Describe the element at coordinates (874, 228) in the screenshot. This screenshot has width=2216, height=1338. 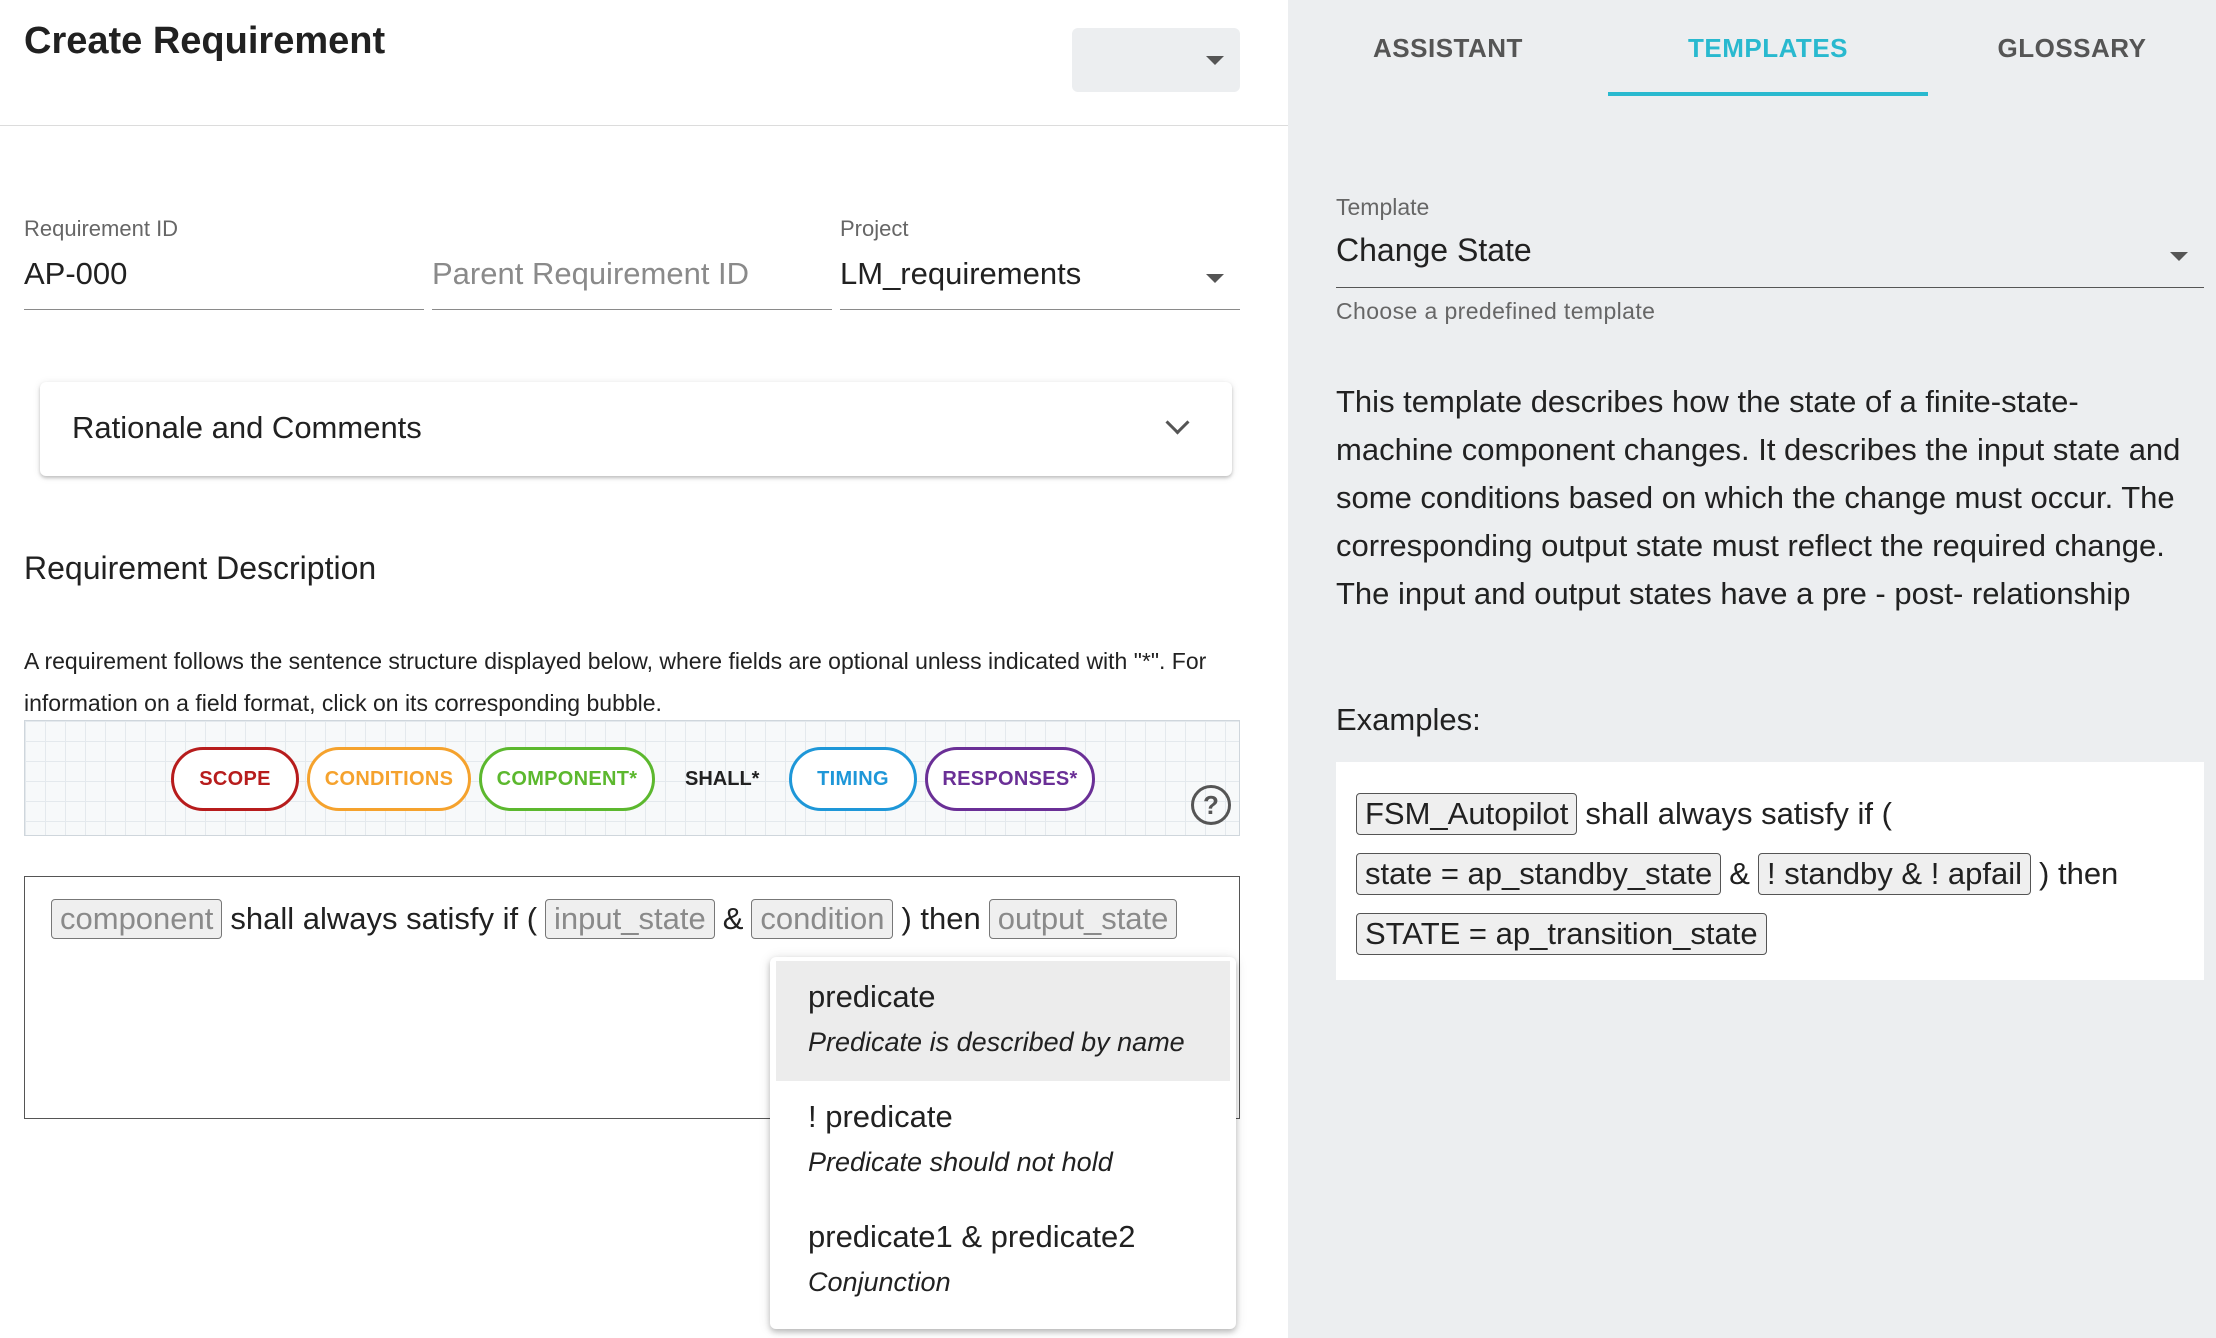
I see `project-label: Project` at that location.